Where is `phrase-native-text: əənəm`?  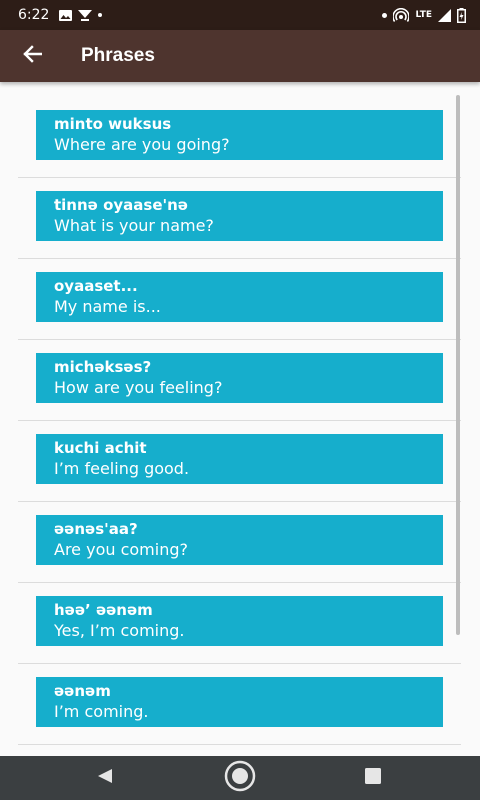
phrase-native-text: əənəm is located at coordinates (82, 691).